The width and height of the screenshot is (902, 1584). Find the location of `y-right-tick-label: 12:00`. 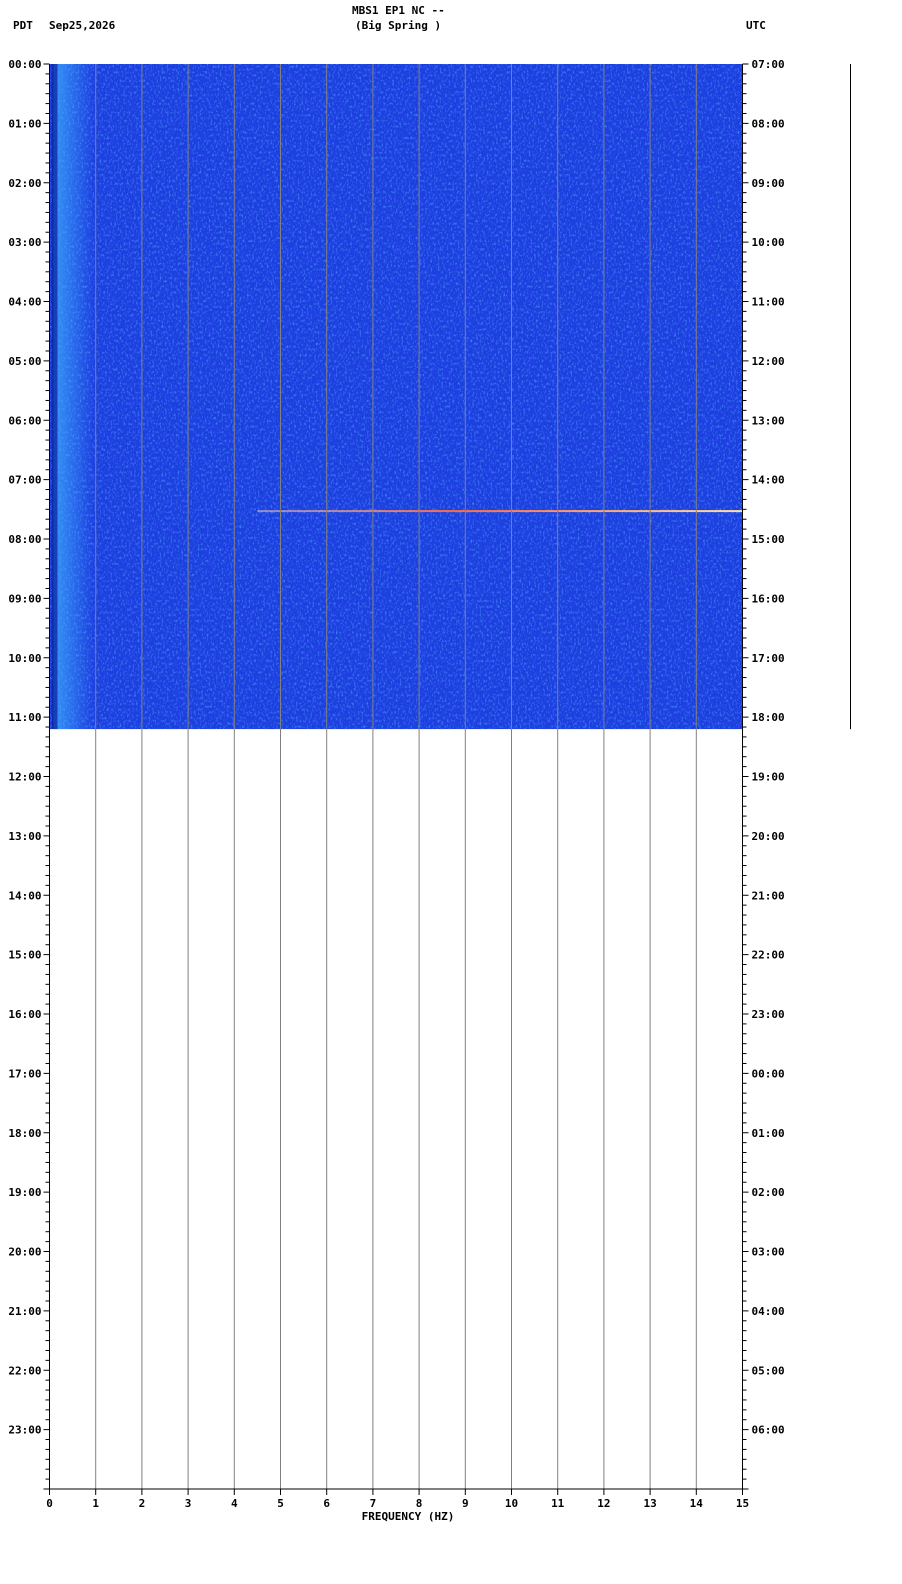

y-right-tick-label: 12:00 is located at coordinates (768, 361).